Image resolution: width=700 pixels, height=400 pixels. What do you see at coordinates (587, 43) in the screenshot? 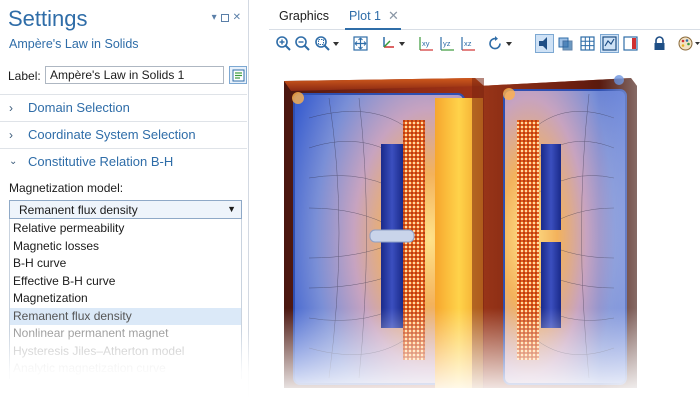
I see `grid-icon` at bounding box center [587, 43].